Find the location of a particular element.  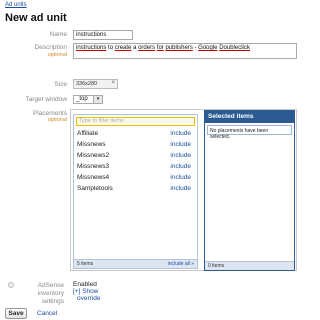

placement-name: Missnews is located at coordinates (91, 144).